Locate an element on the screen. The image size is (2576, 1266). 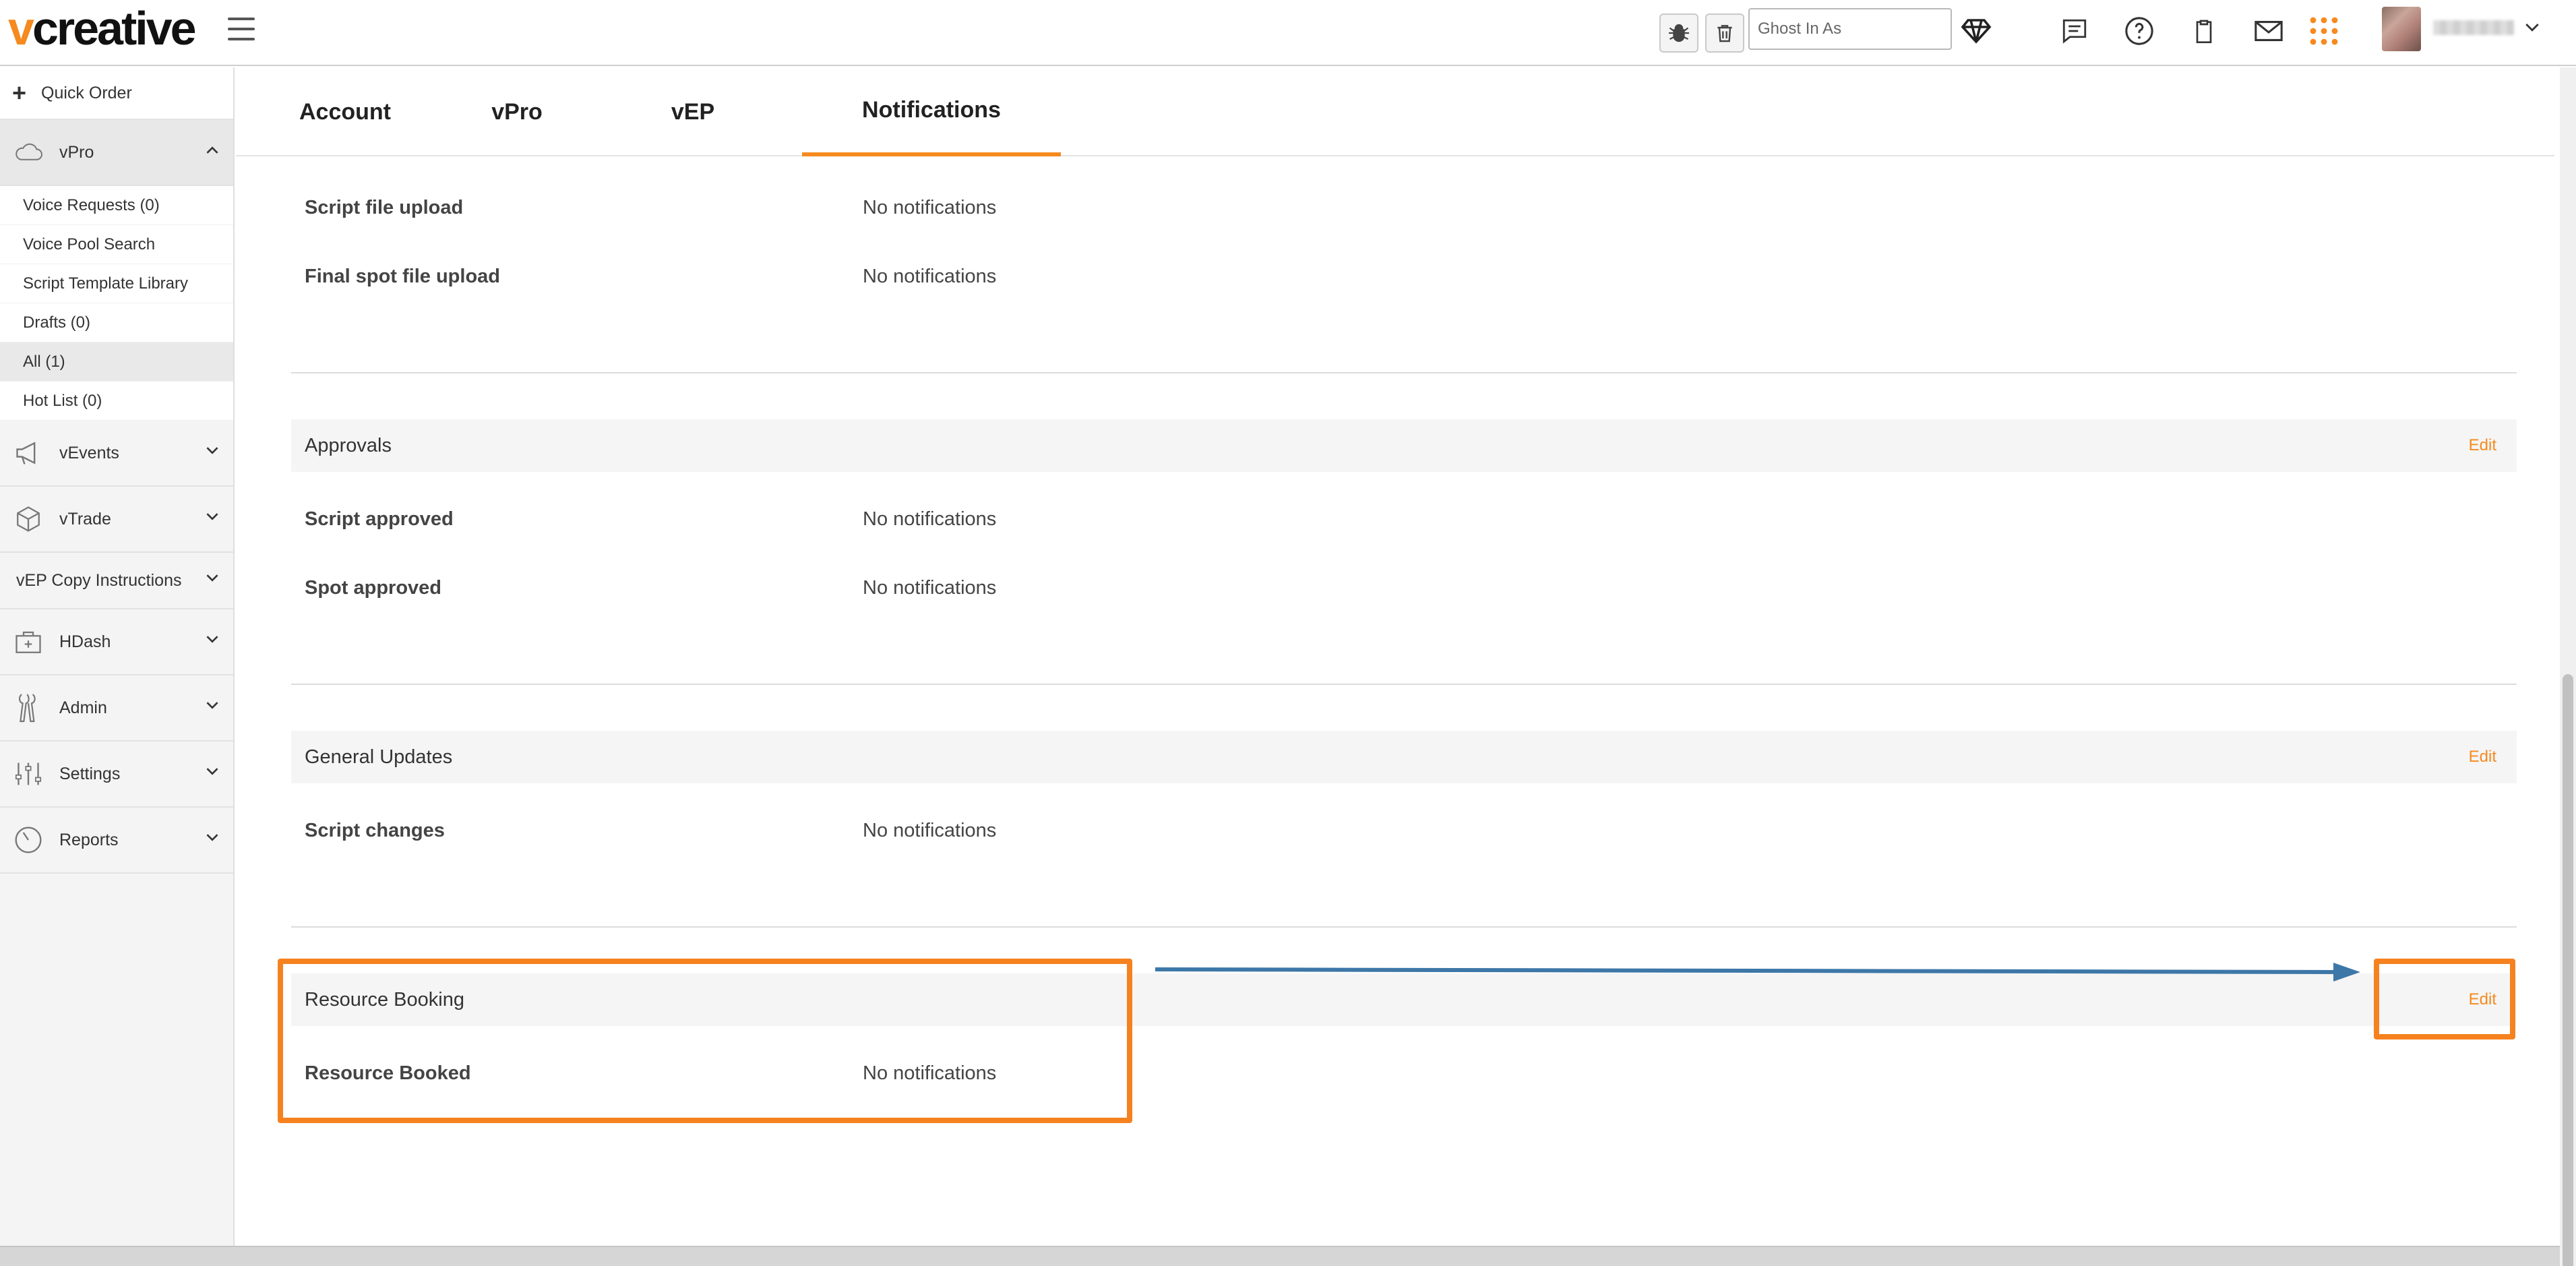
plus-icon: + is located at coordinates (19, 93).